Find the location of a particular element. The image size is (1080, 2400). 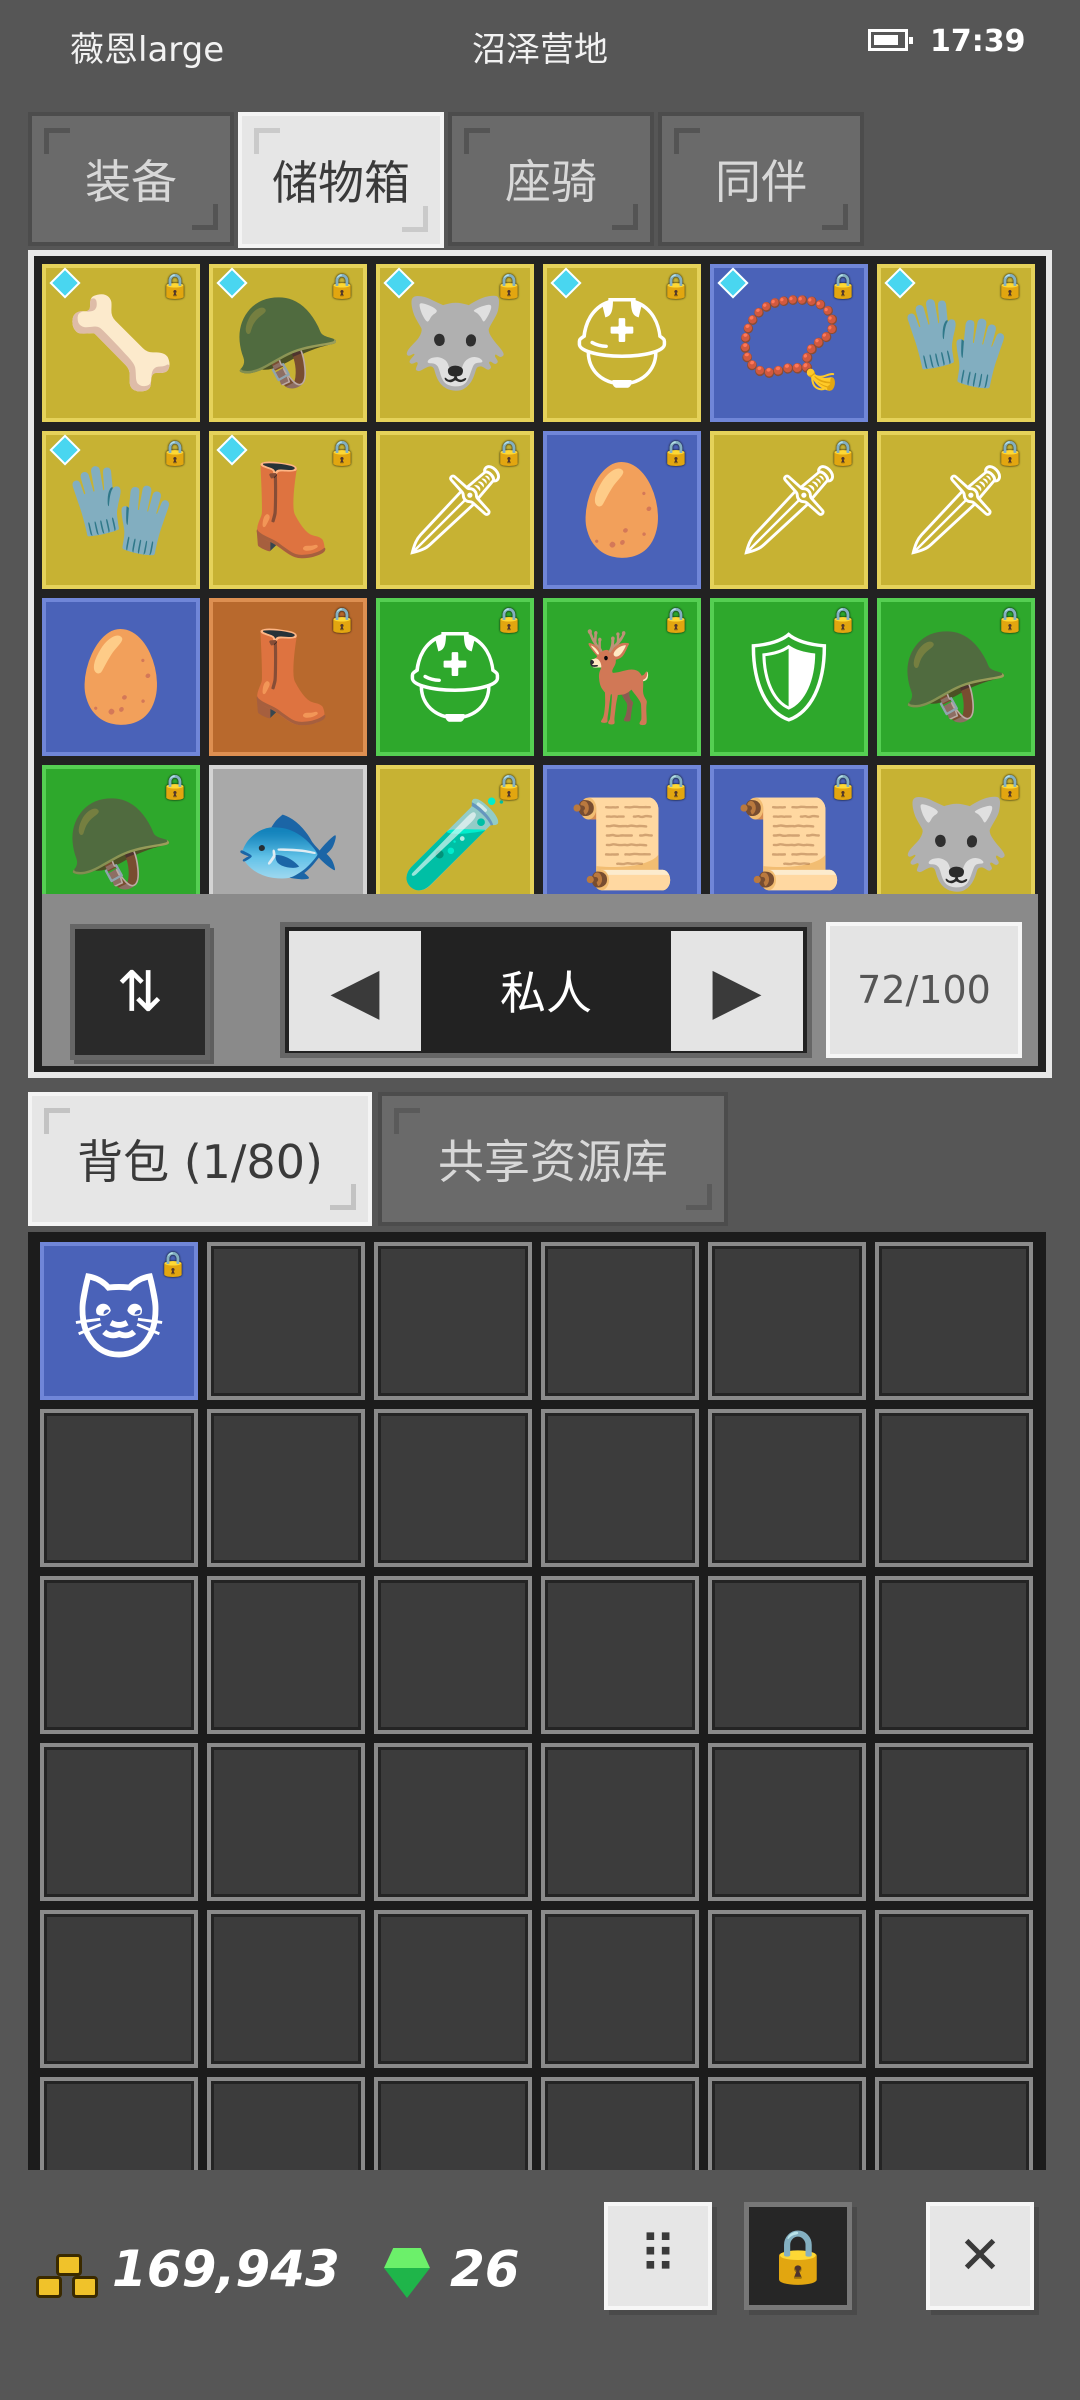

sort-button: ⇅ is located at coordinates (140, 992).